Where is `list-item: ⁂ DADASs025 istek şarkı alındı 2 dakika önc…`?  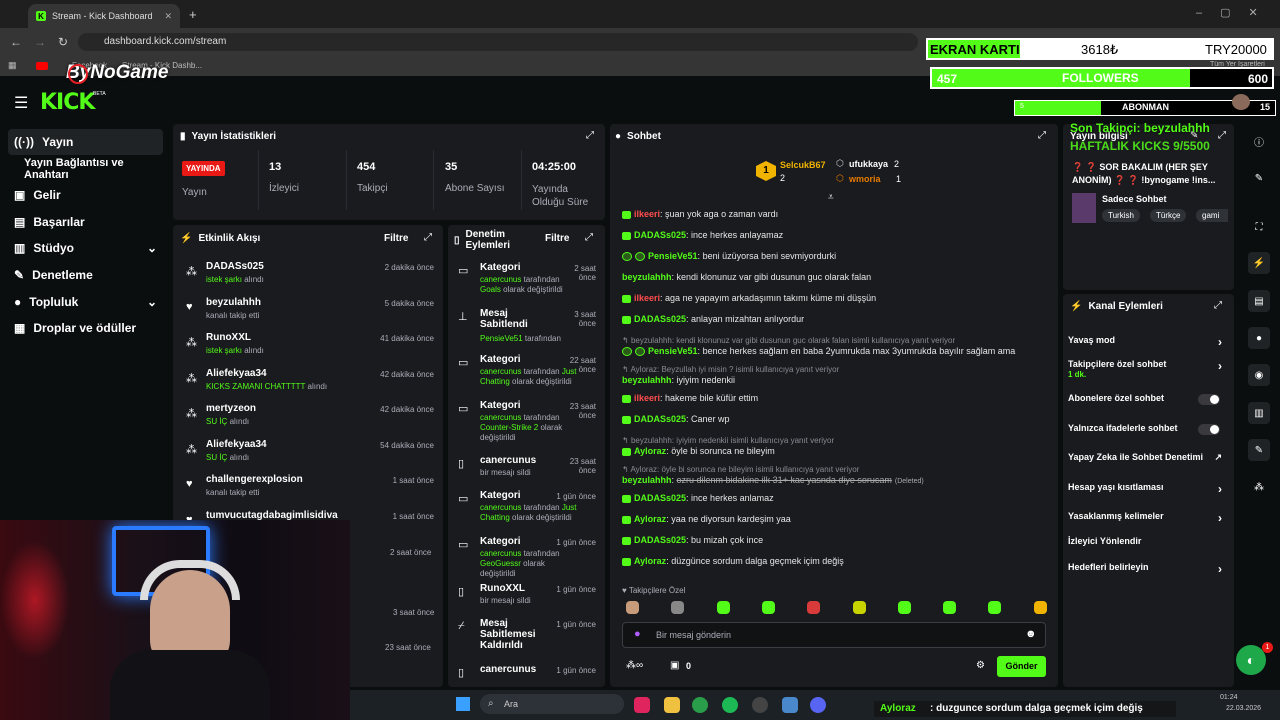
list-item: ⁂ DADASs025 istek şarkı alındı 2 dakika önc… is located at coordinates (311, 278).